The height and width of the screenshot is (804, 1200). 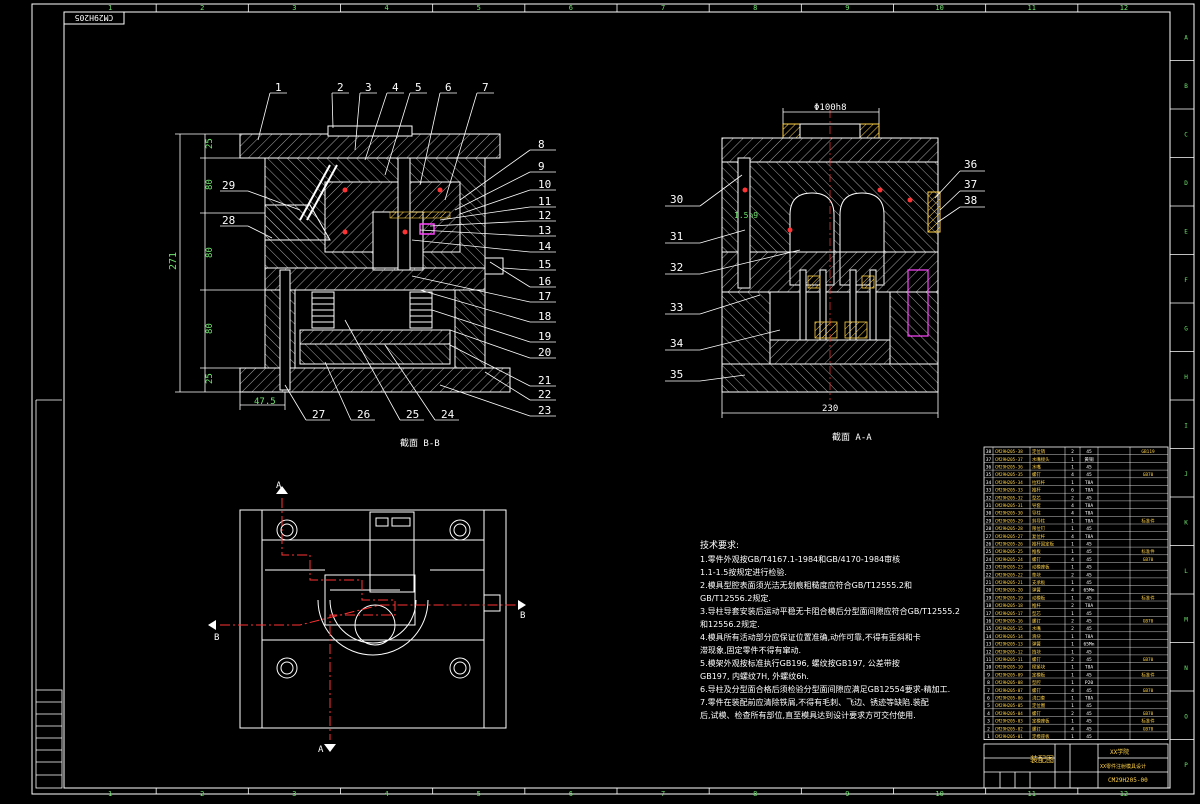 What do you see at coordinates (1009, 713) in the screenshot?
I see `bom-code: CM29H205-04` at bounding box center [1009, 713].